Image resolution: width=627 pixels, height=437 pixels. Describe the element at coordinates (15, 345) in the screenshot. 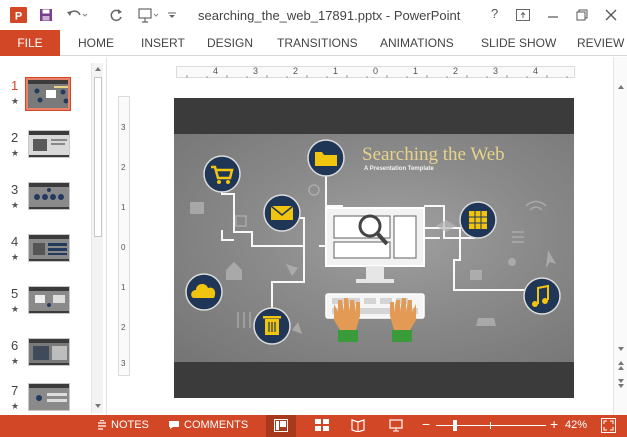

I see `slide-number: 6` at that location.